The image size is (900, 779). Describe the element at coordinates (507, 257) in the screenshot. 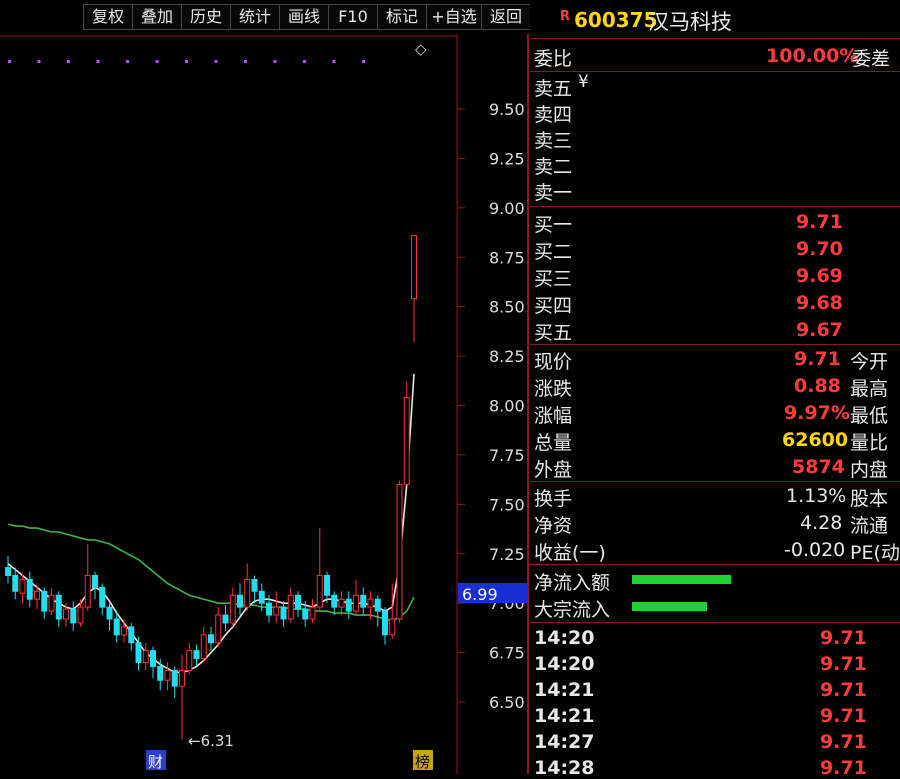

I see `axis-tick-label: 8.75` at that location.